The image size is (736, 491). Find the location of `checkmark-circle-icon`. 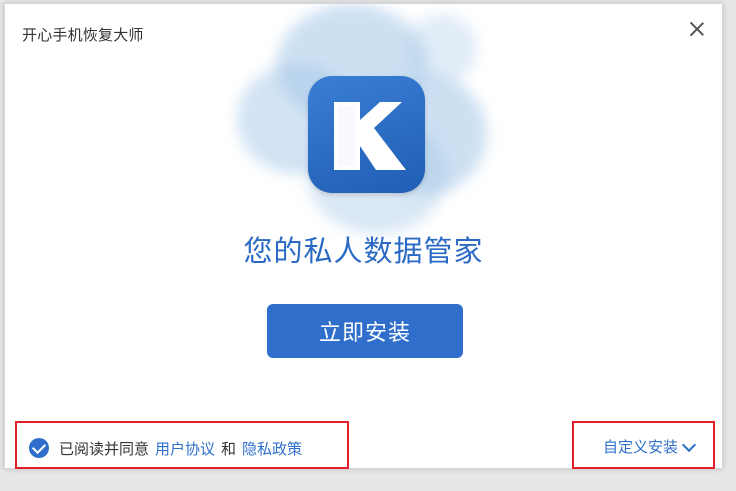

checkmark-circle-icon is located at coordinates (39, 448).